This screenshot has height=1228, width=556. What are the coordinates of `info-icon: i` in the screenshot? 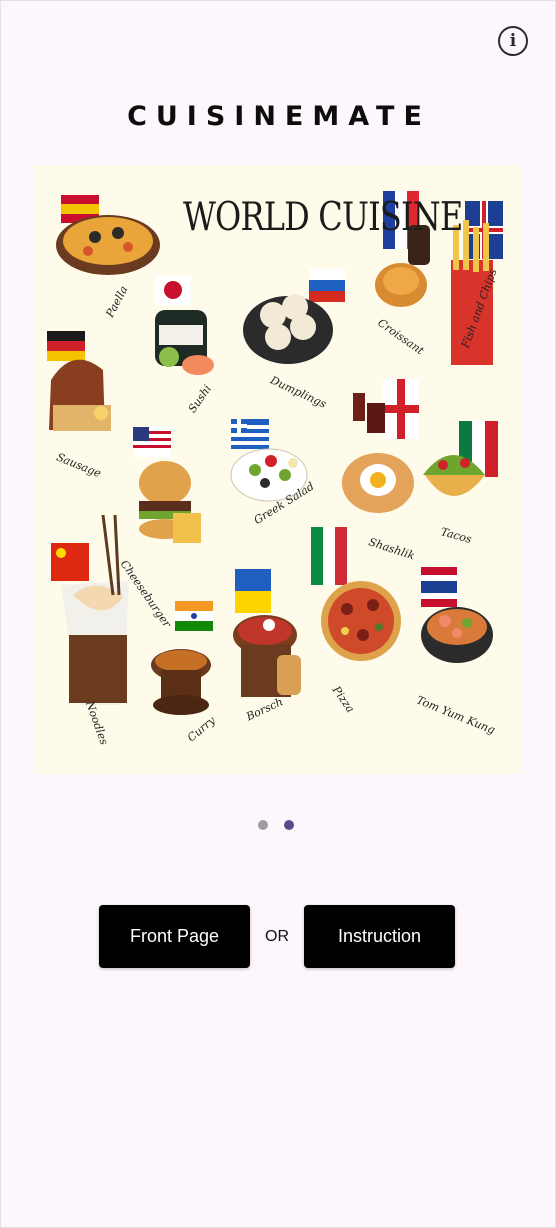 It's located at (513, 41).